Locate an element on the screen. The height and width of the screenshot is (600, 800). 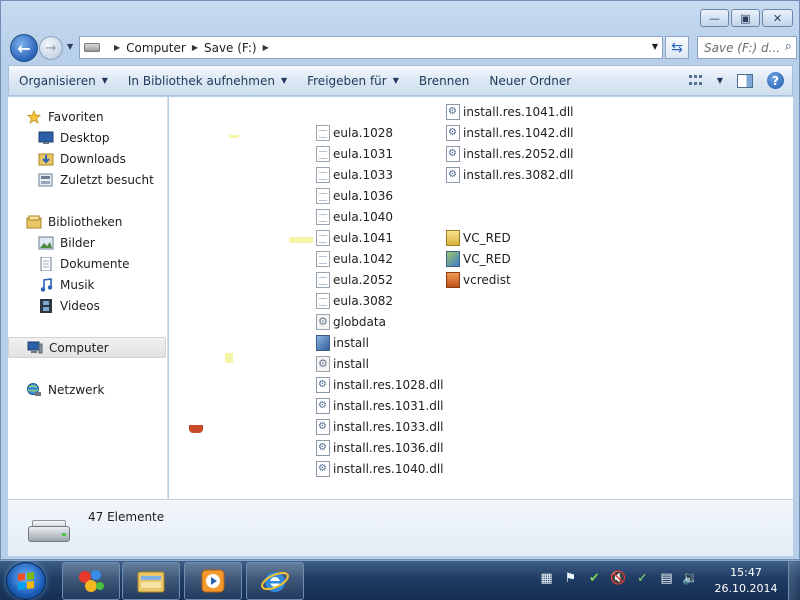
search-icon: ⌕ is located at coordinates (788, 46).